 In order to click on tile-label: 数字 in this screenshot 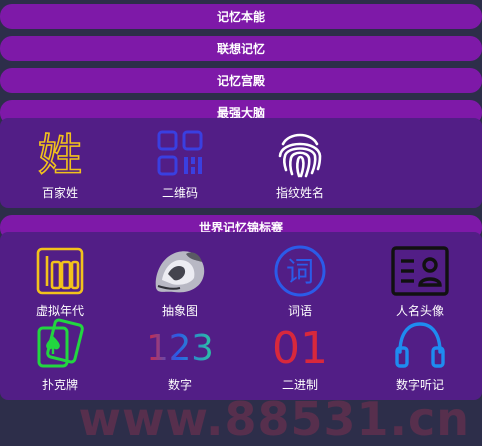, I will do `click(179, 385)`.